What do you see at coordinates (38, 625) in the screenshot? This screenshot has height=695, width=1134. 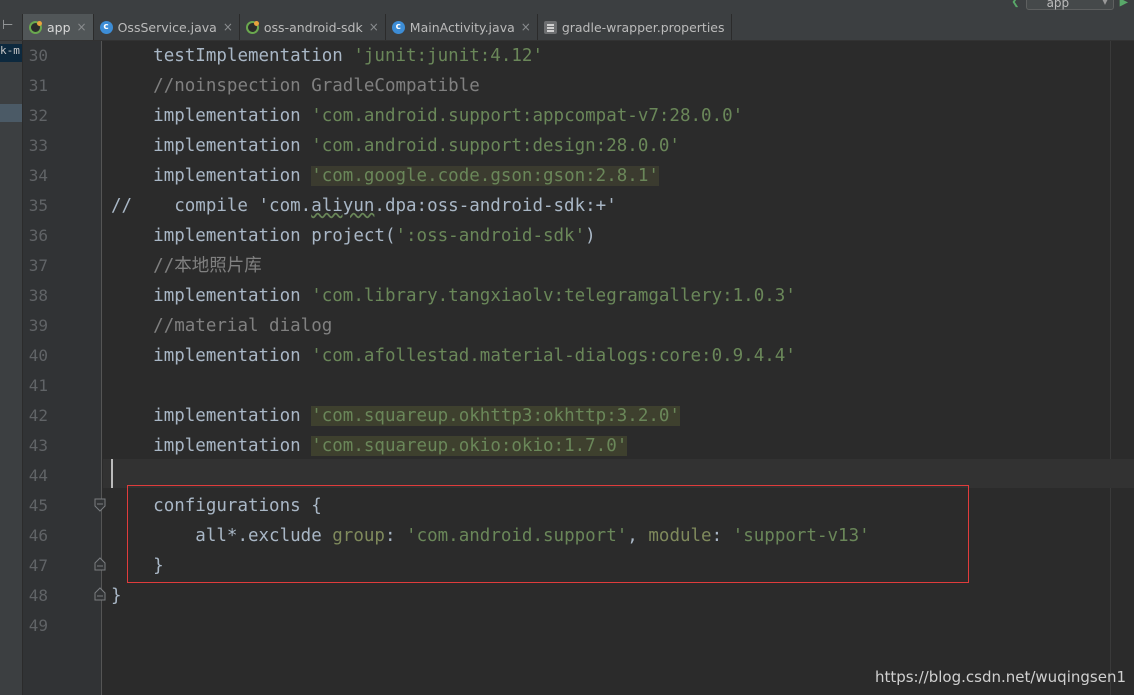 I see `line-number: 49` at bounding box center [38, 625].